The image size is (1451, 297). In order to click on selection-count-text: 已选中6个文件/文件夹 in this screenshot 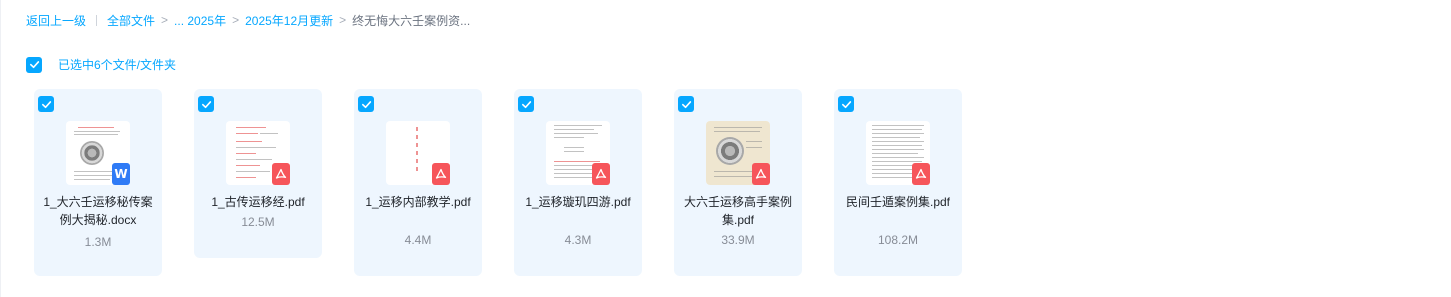, I will do `click(117, 65)`.